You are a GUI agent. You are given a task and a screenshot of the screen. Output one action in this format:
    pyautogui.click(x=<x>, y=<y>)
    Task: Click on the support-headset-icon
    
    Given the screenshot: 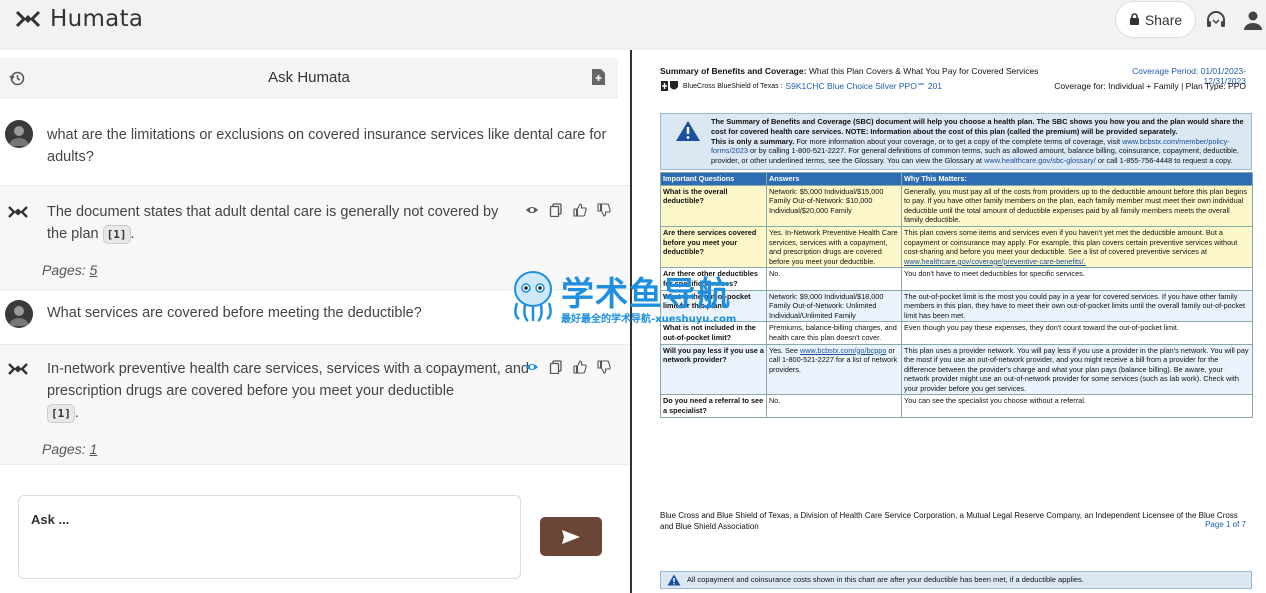 What is the action you would take?
    pyautogui.click(x=1216, y=20)
    